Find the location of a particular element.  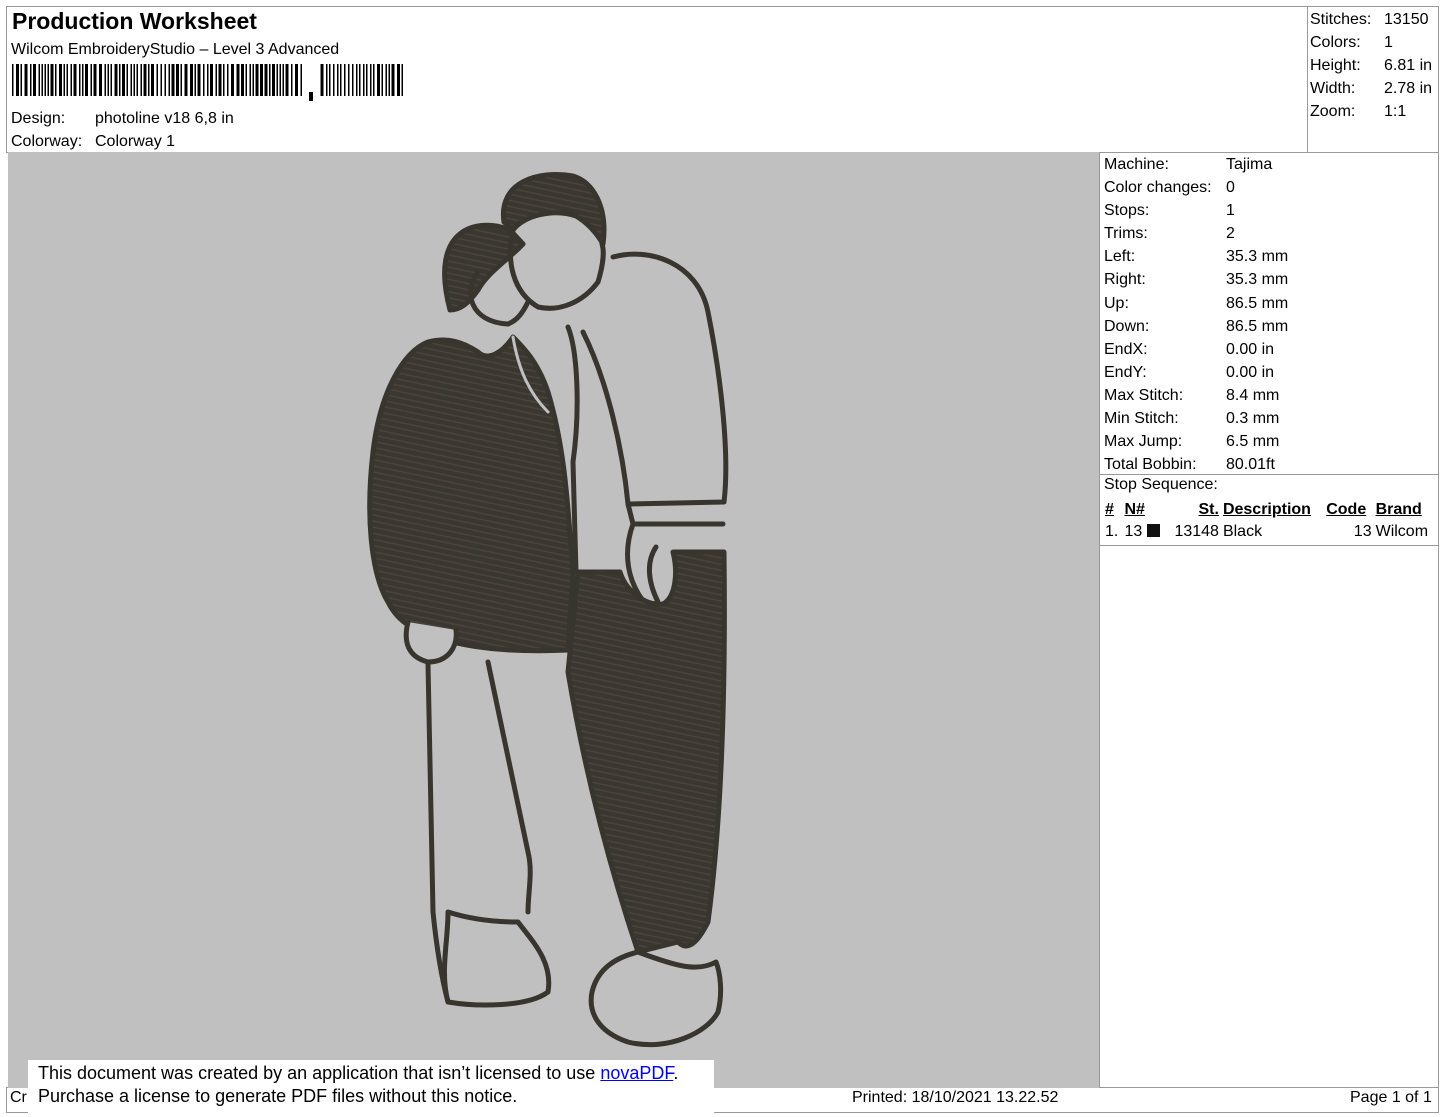

col-needle: N# is located at coordinates (1134, 509).